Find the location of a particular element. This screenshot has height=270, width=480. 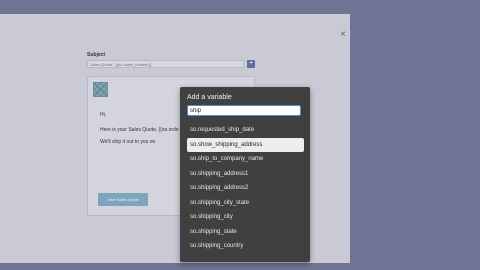

variable-item: so.shipping_address1 is located at coordinates (245, 174).